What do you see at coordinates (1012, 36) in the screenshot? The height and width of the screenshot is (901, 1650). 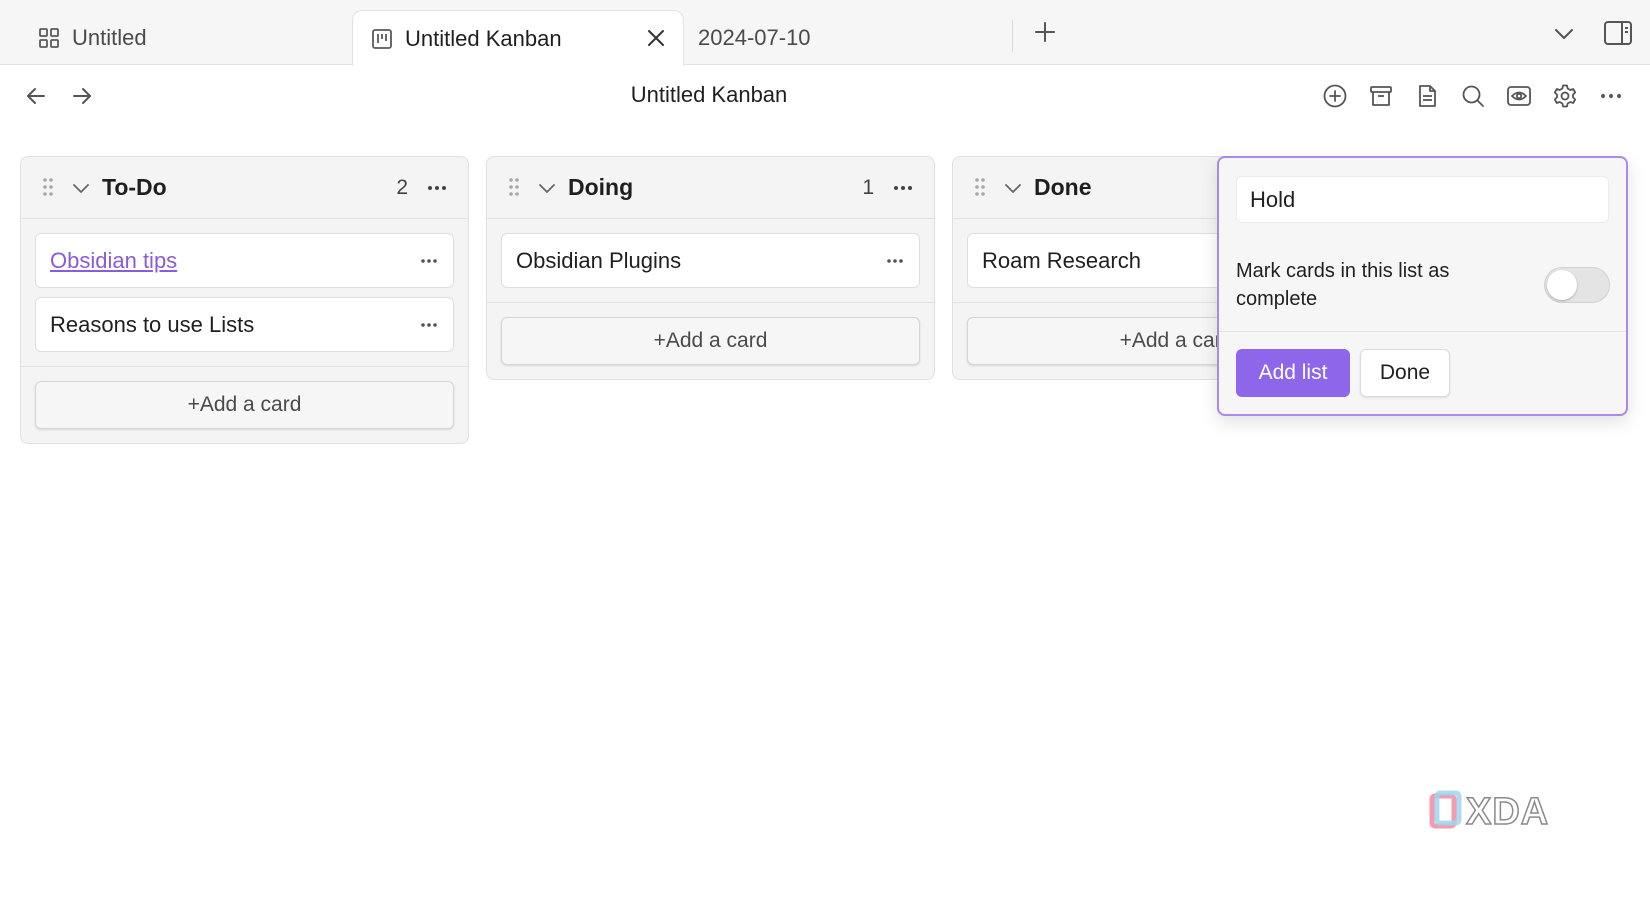 I see `tab-divider` at bounding box center [1012, 36].